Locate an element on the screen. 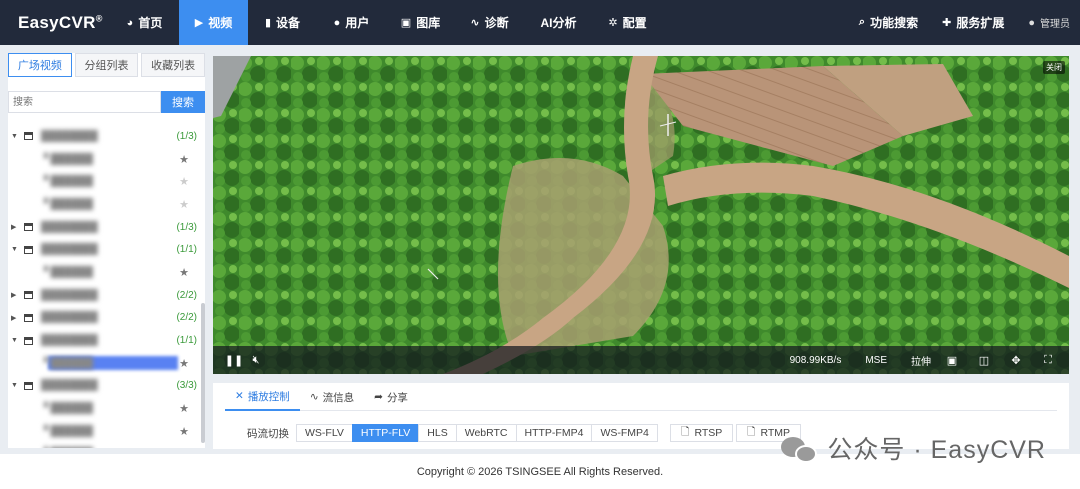 The width and height of the screenshot is (1080, 489). sidebar-tab-0: 广场视频 is located at coordinates (40, 65).